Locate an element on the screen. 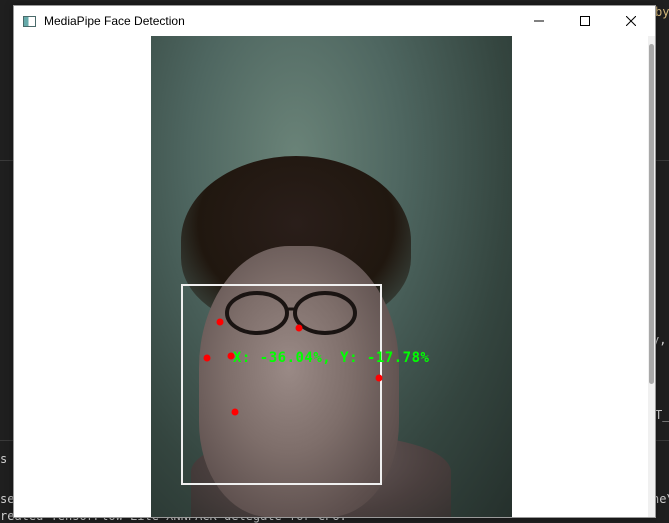 The width and height of the screenshot is (669, 523). face-landmark-right-eye is located at coordinates (220, 322).